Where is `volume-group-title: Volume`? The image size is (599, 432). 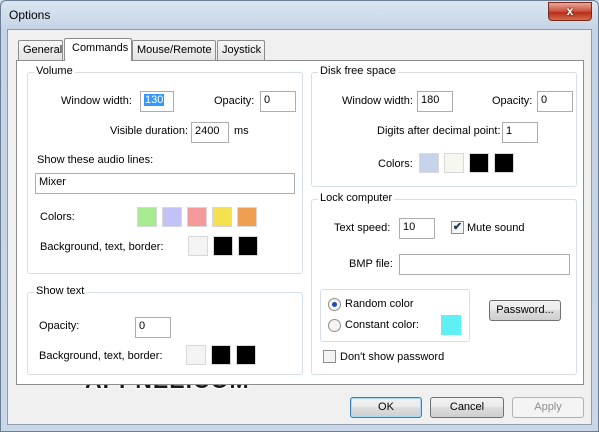
volume-group-title: Volume is located at coordinates (54, 71).